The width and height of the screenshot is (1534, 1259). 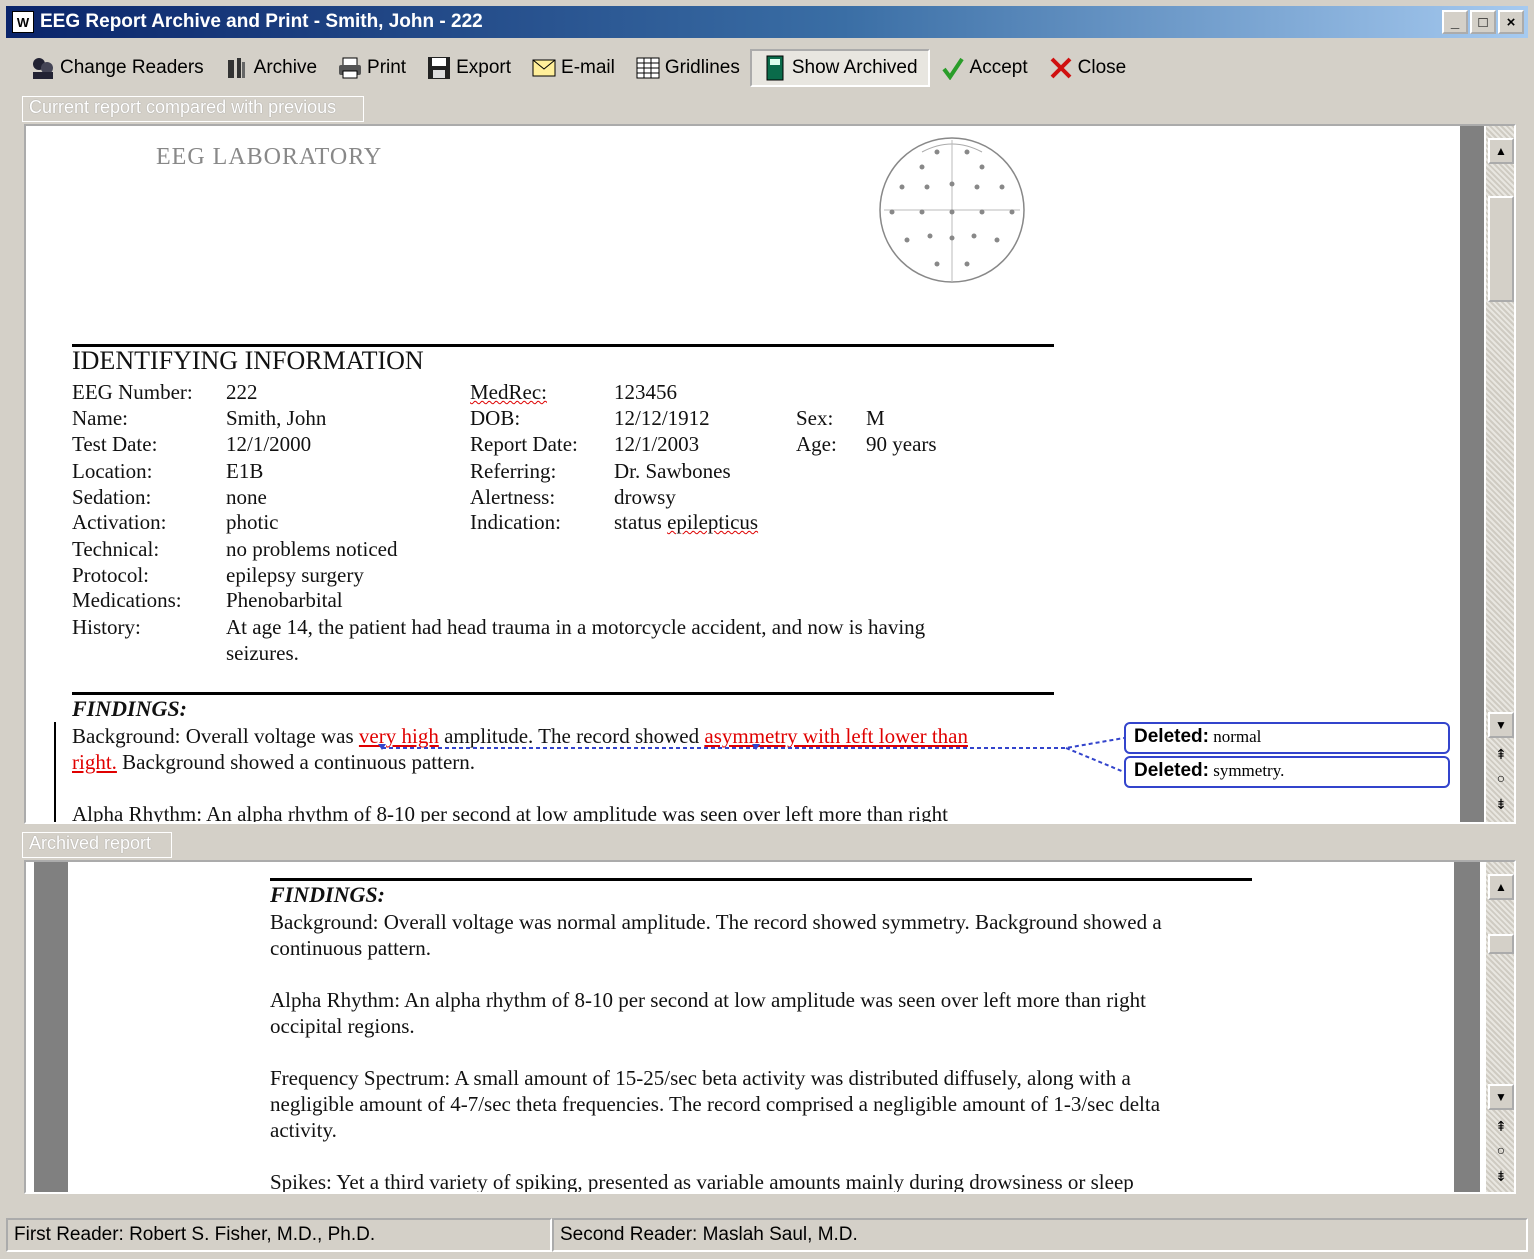 What do you see at coordinates (513, 497) in the screenshot?
I see `field-label: Alertness:` at bounding box center [513, 497].